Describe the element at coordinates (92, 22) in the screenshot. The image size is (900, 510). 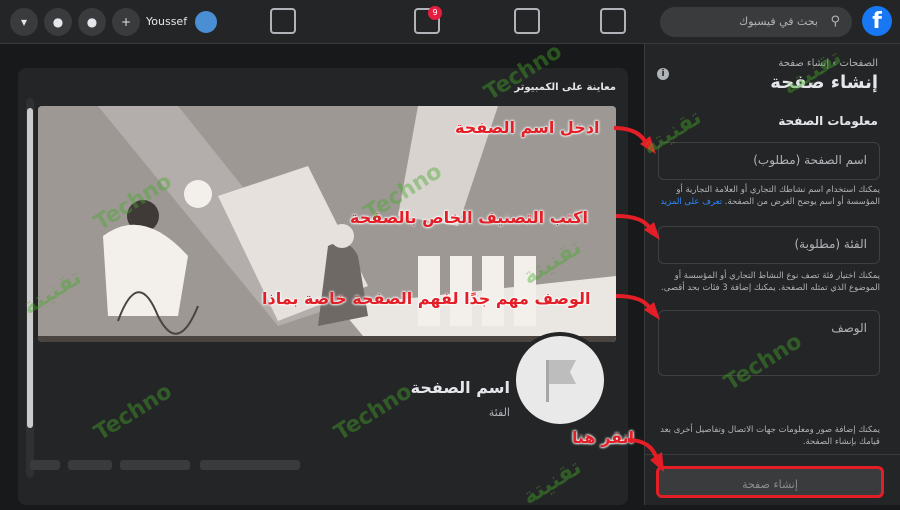
I see `messenger-icon: ●` at that location.